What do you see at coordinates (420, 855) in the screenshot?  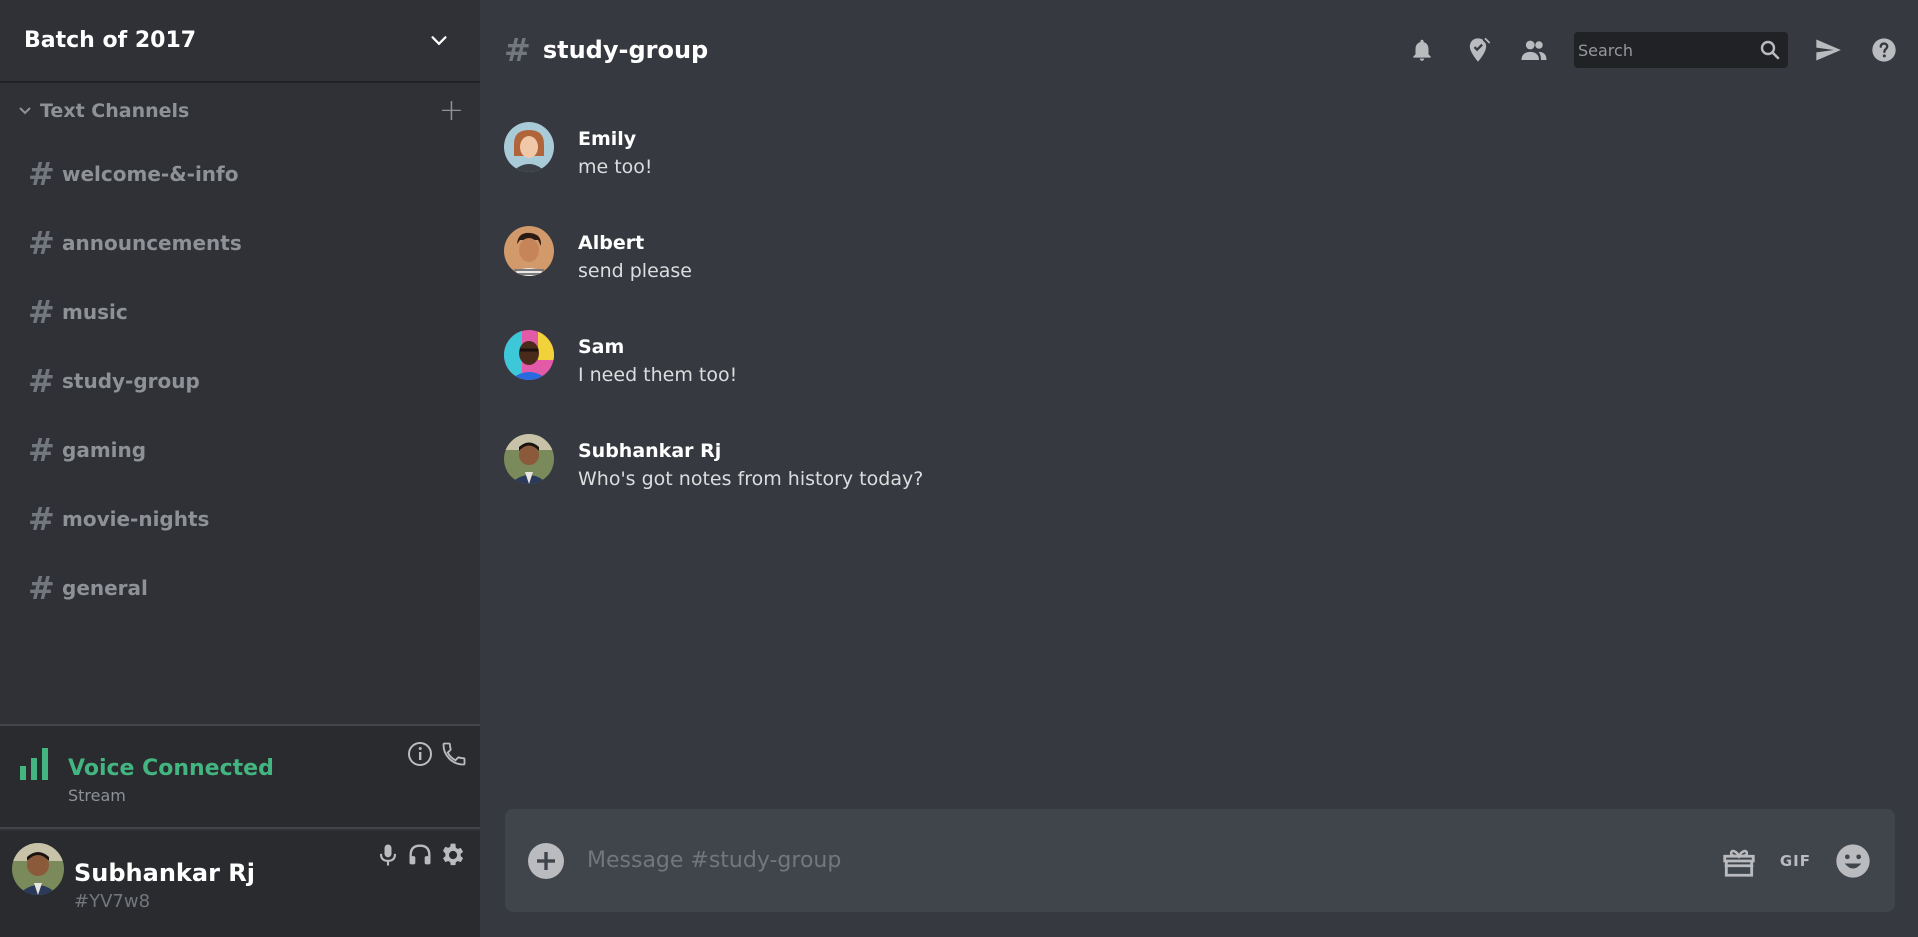 I see `headphones-icon` at bounding box center [420, 855].